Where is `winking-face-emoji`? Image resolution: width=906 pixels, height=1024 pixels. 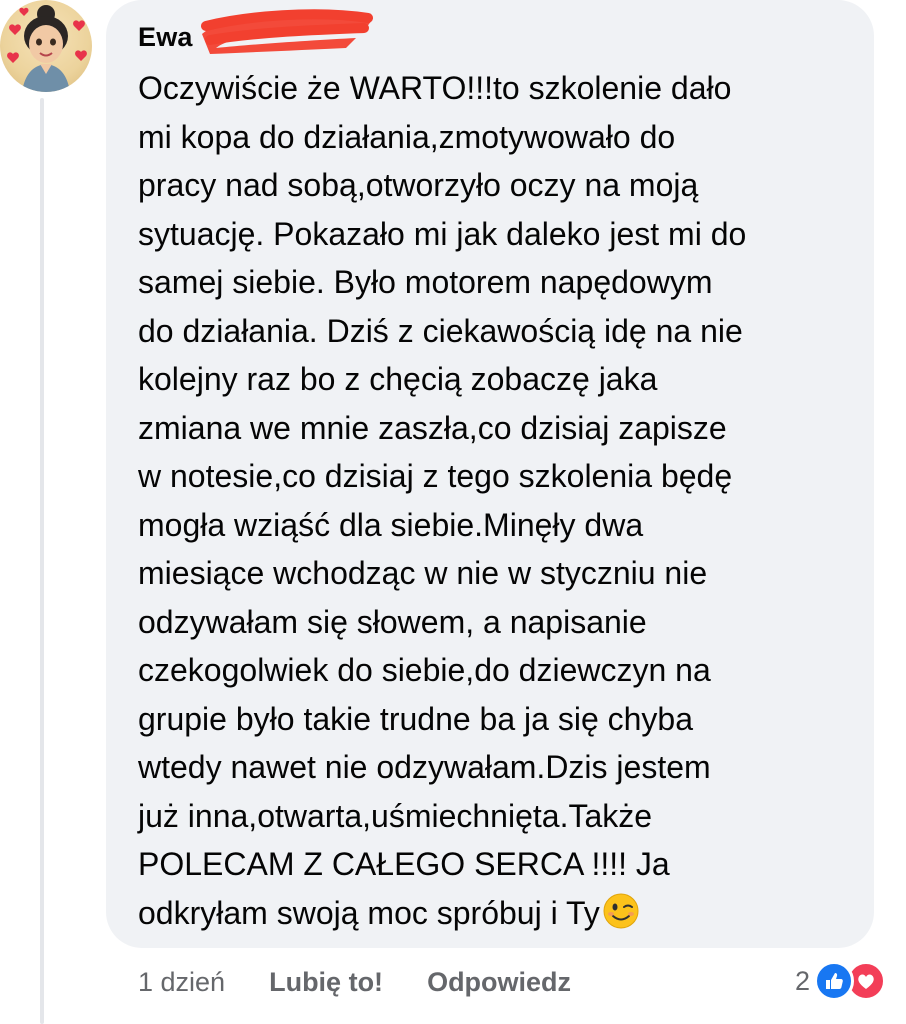 winking-face-emoji is located at coordinates (621, 911).